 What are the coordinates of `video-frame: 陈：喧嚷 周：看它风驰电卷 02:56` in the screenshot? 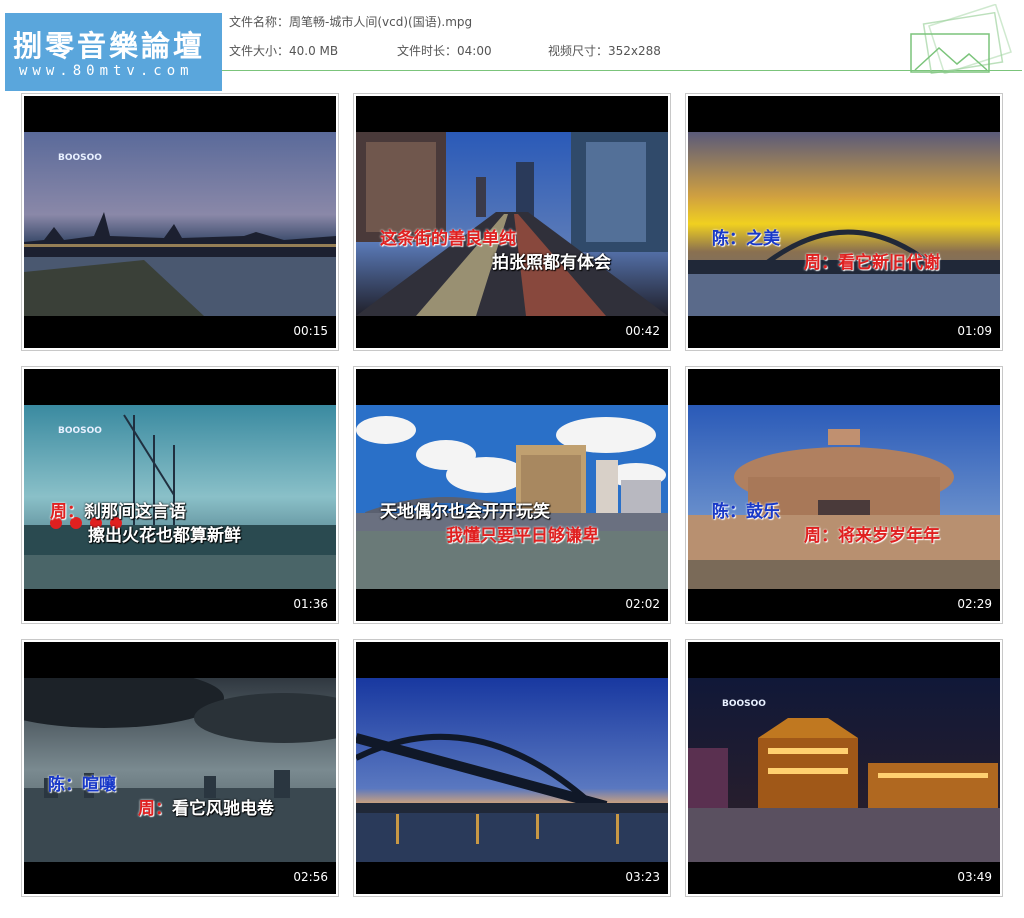 It's located at (180, 768).